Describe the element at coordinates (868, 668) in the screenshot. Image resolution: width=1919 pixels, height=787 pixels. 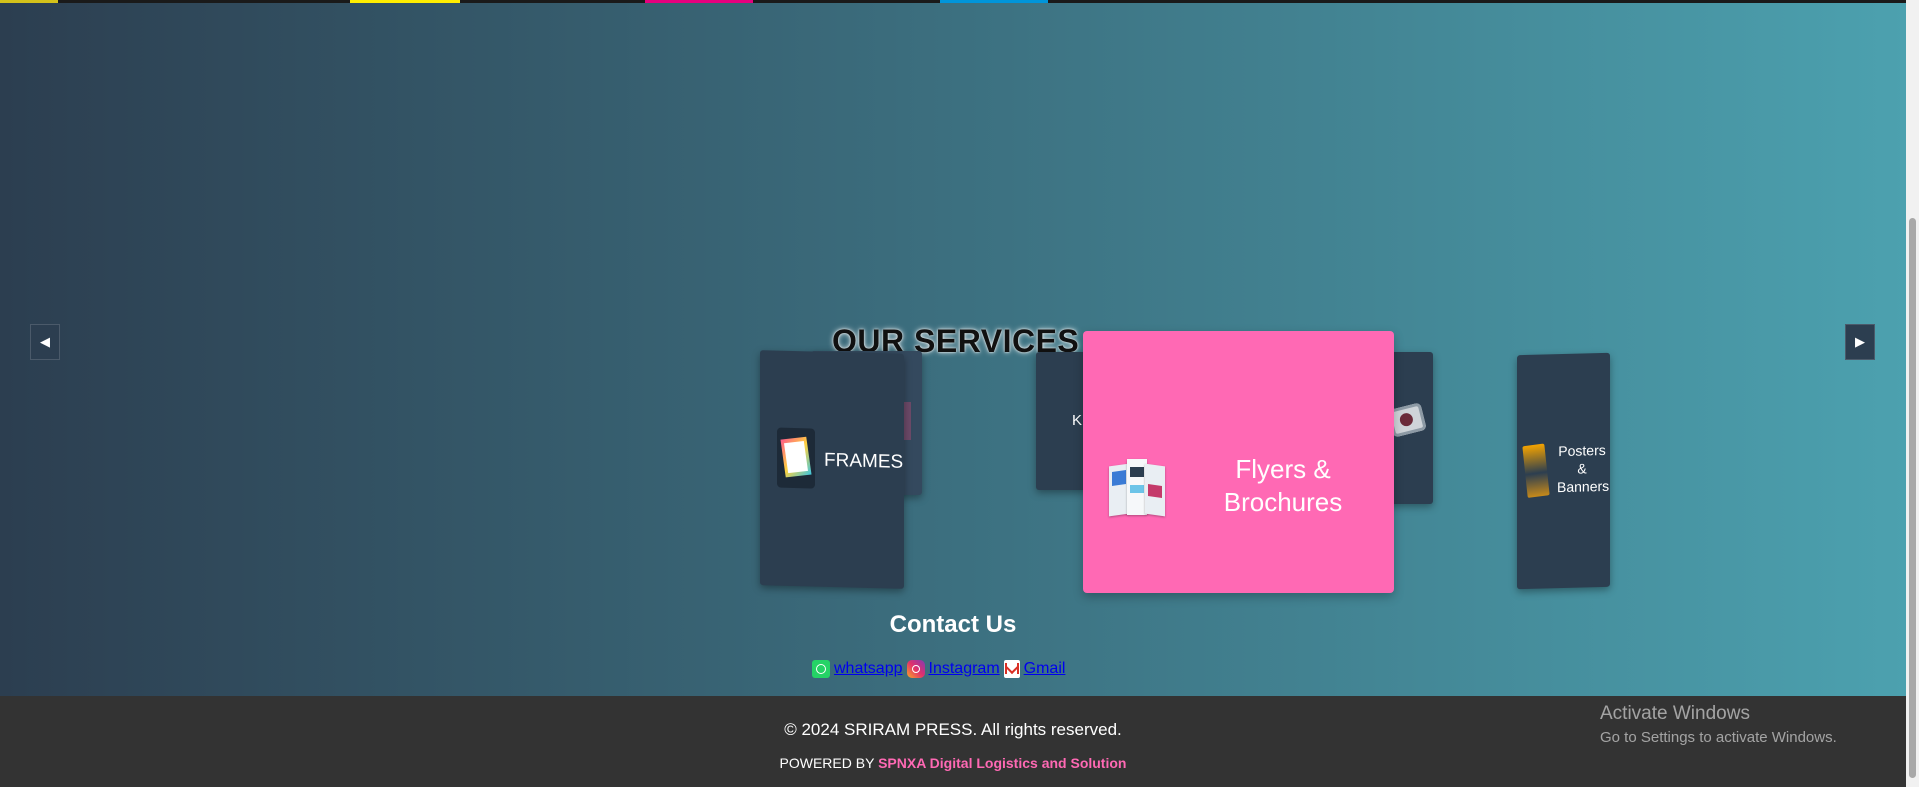
I see `whatsapp-link-label: whatsapp` at that location.